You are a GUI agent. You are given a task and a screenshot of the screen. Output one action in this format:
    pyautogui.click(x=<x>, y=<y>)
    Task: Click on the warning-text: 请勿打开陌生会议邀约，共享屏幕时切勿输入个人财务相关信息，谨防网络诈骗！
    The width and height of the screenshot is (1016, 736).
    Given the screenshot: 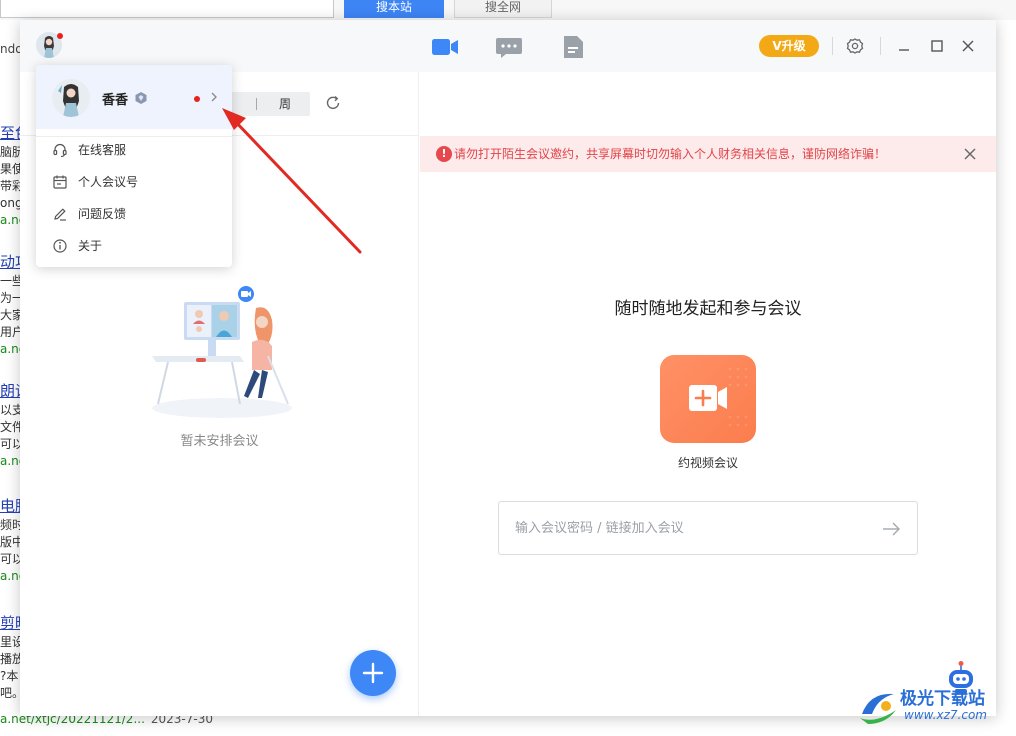 What is the action you would take?
    pyautogui.click(x=670, y=154)
    